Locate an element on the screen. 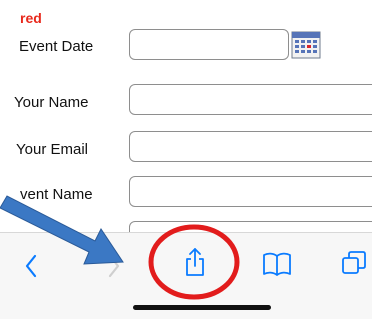 The image size is (372, 319). your-email-input is located at coordinates (250, 146).